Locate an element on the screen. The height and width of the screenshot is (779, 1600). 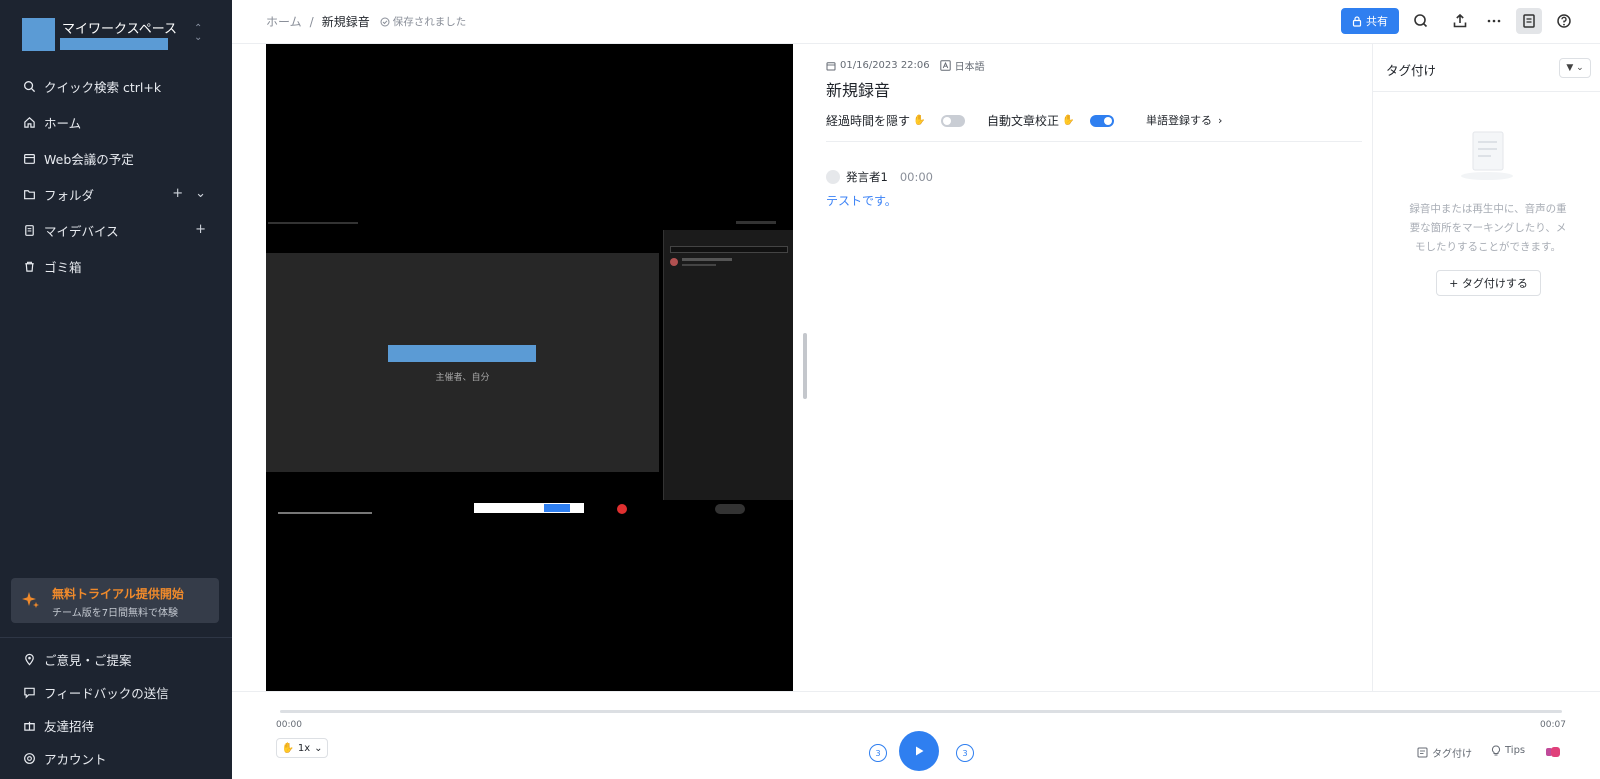
notes-panel-icon is located at coordinates (1529, 21).